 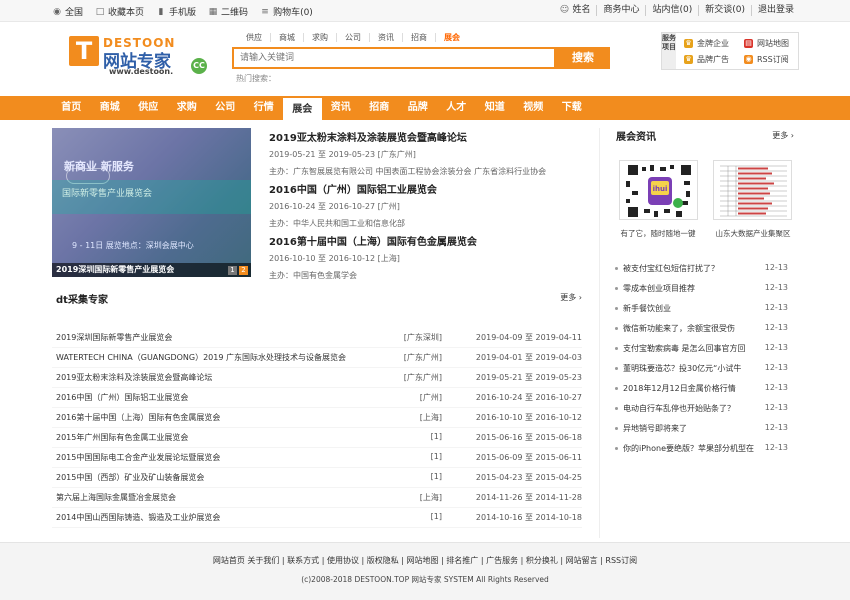 What do you see at coordinates (418, 37) in the screenshot?
I see `search-tab-invest: 招商` at bounding box center [418, 37].